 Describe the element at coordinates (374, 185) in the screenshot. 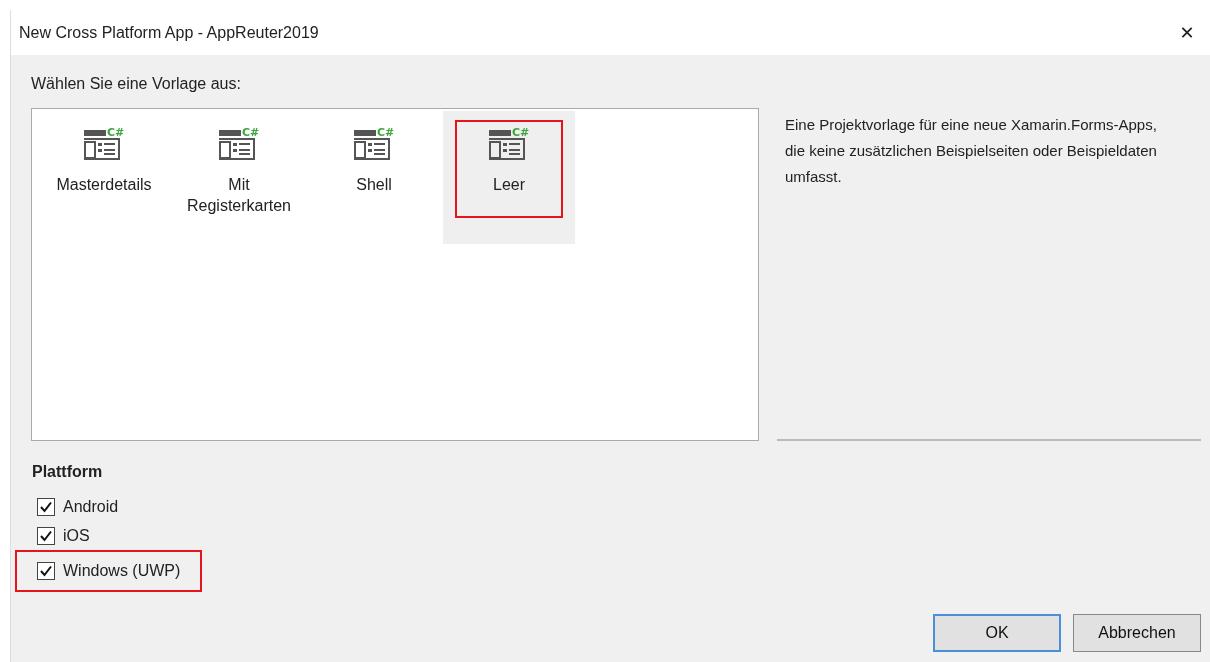

I see `template-label: Shell` at that location.